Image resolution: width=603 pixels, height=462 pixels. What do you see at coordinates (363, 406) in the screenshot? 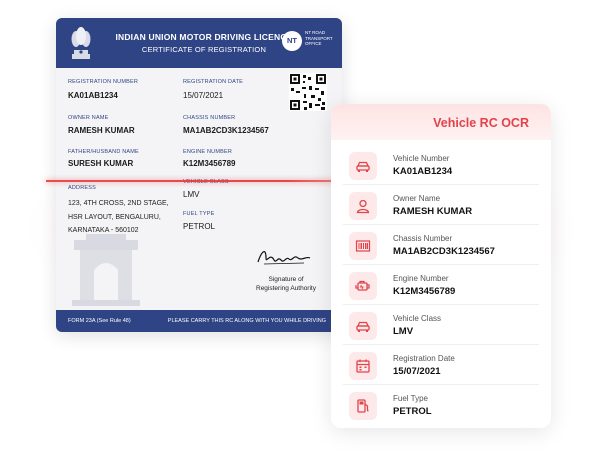
I see `fuel-pump-icon` at bounding box center [363, 406].